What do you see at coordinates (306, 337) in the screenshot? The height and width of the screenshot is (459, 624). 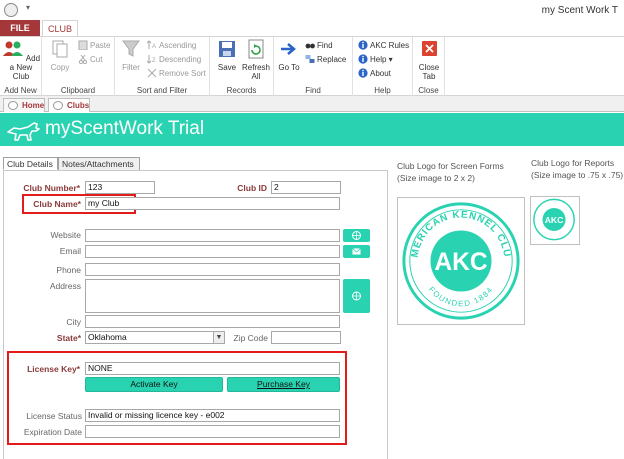 I see `zip-code-field` at bounding box center [306, 337].